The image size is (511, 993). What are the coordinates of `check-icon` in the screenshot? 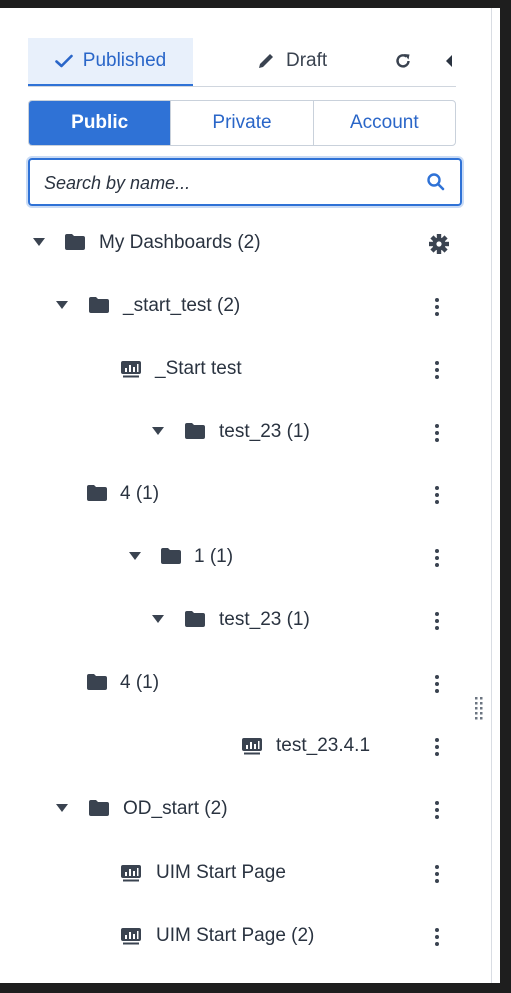 It's located at (63, 61).